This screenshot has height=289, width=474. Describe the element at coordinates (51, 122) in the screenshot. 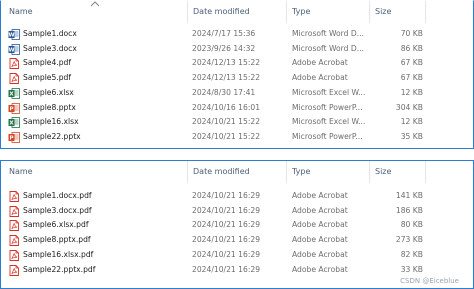

I see `file-name: Sample16.xlsx` at that location.